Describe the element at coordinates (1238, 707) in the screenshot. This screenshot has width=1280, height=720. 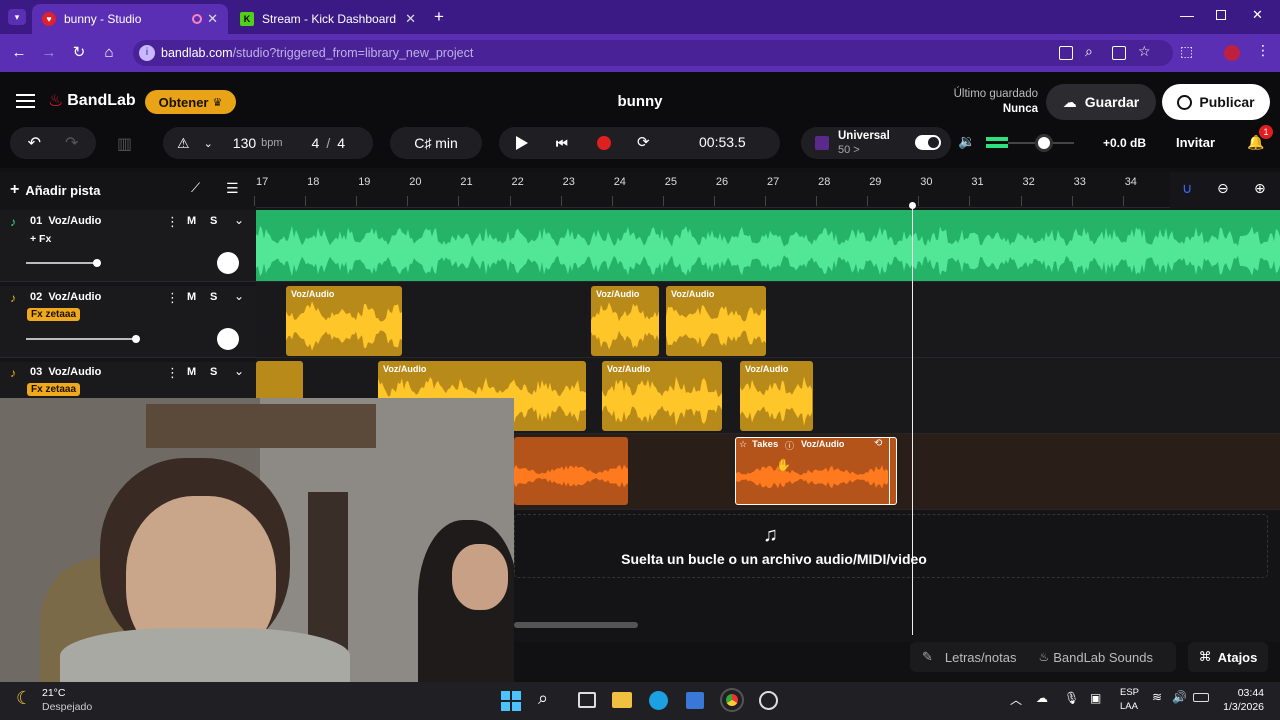
I see `clock-date: 1/3/2026` at that location.